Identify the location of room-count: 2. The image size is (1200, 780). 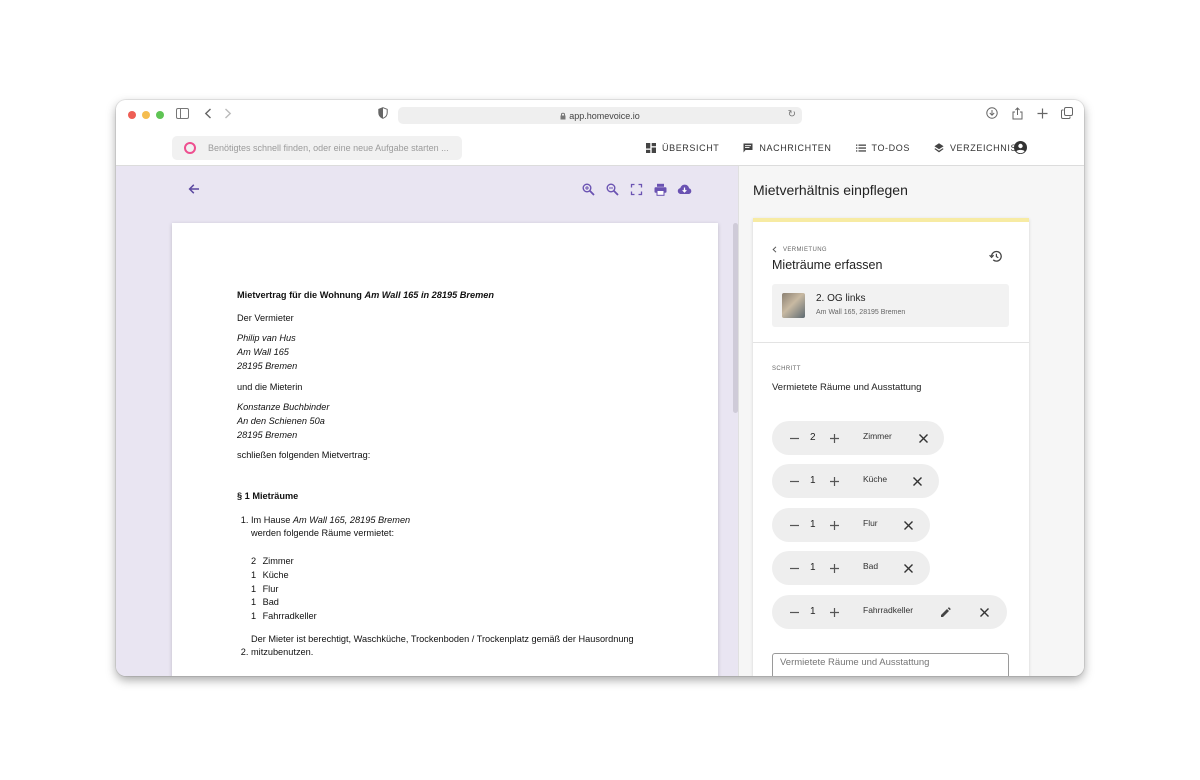
(254, 561).